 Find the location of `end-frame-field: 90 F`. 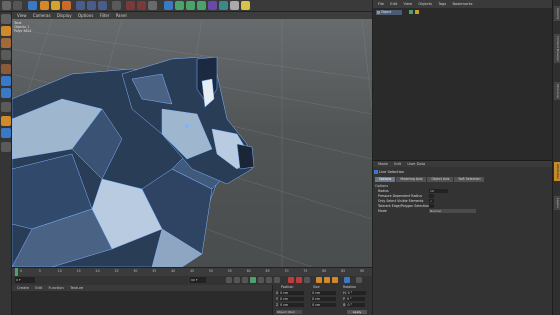

end-frame-field: 90 F is located at coordinates (198, 280).